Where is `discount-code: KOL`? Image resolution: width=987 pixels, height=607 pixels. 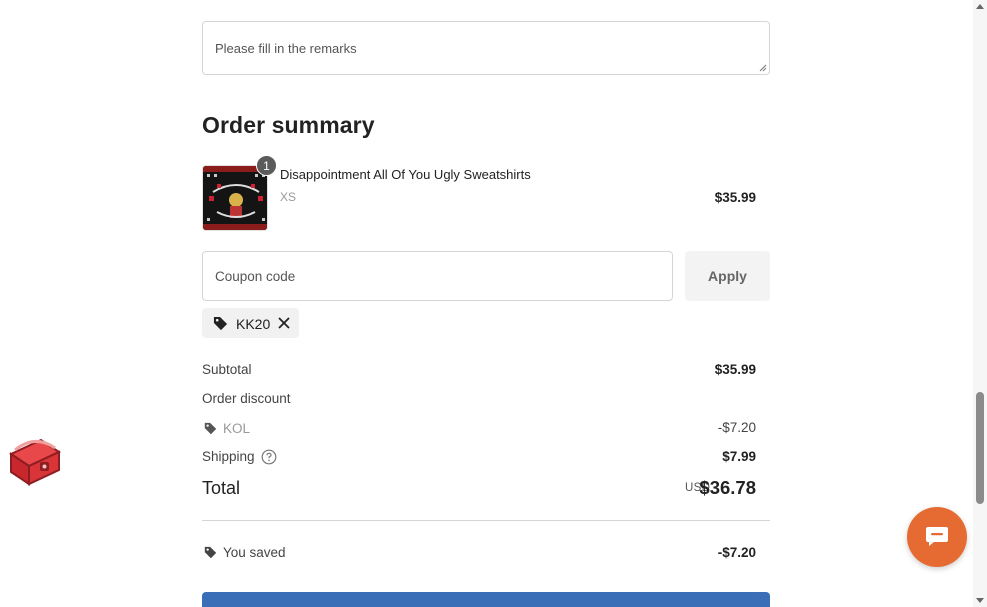
discount-code: KOL is located at coordinates (237, 428).